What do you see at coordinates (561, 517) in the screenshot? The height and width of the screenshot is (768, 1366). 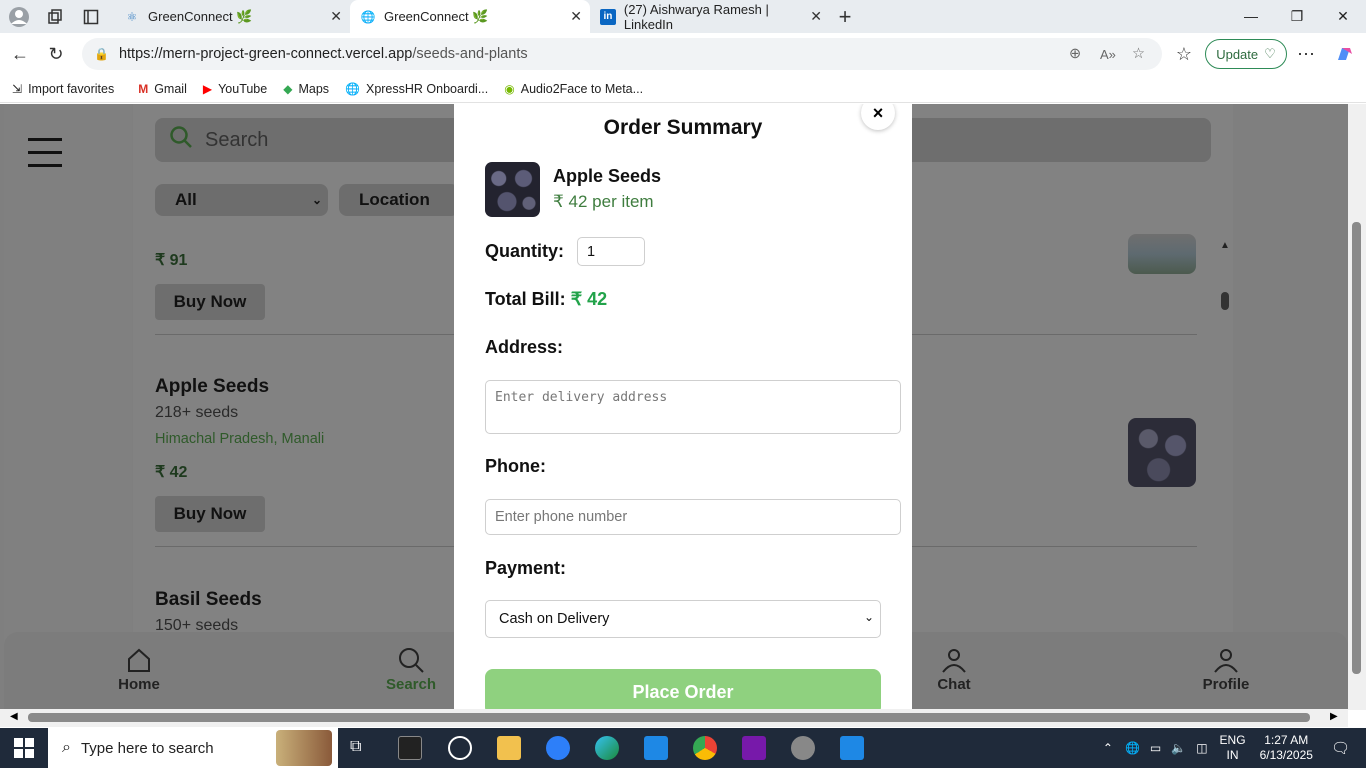 I see `phone-placeholder: Enter phone number` at bounding box center [561, 517].